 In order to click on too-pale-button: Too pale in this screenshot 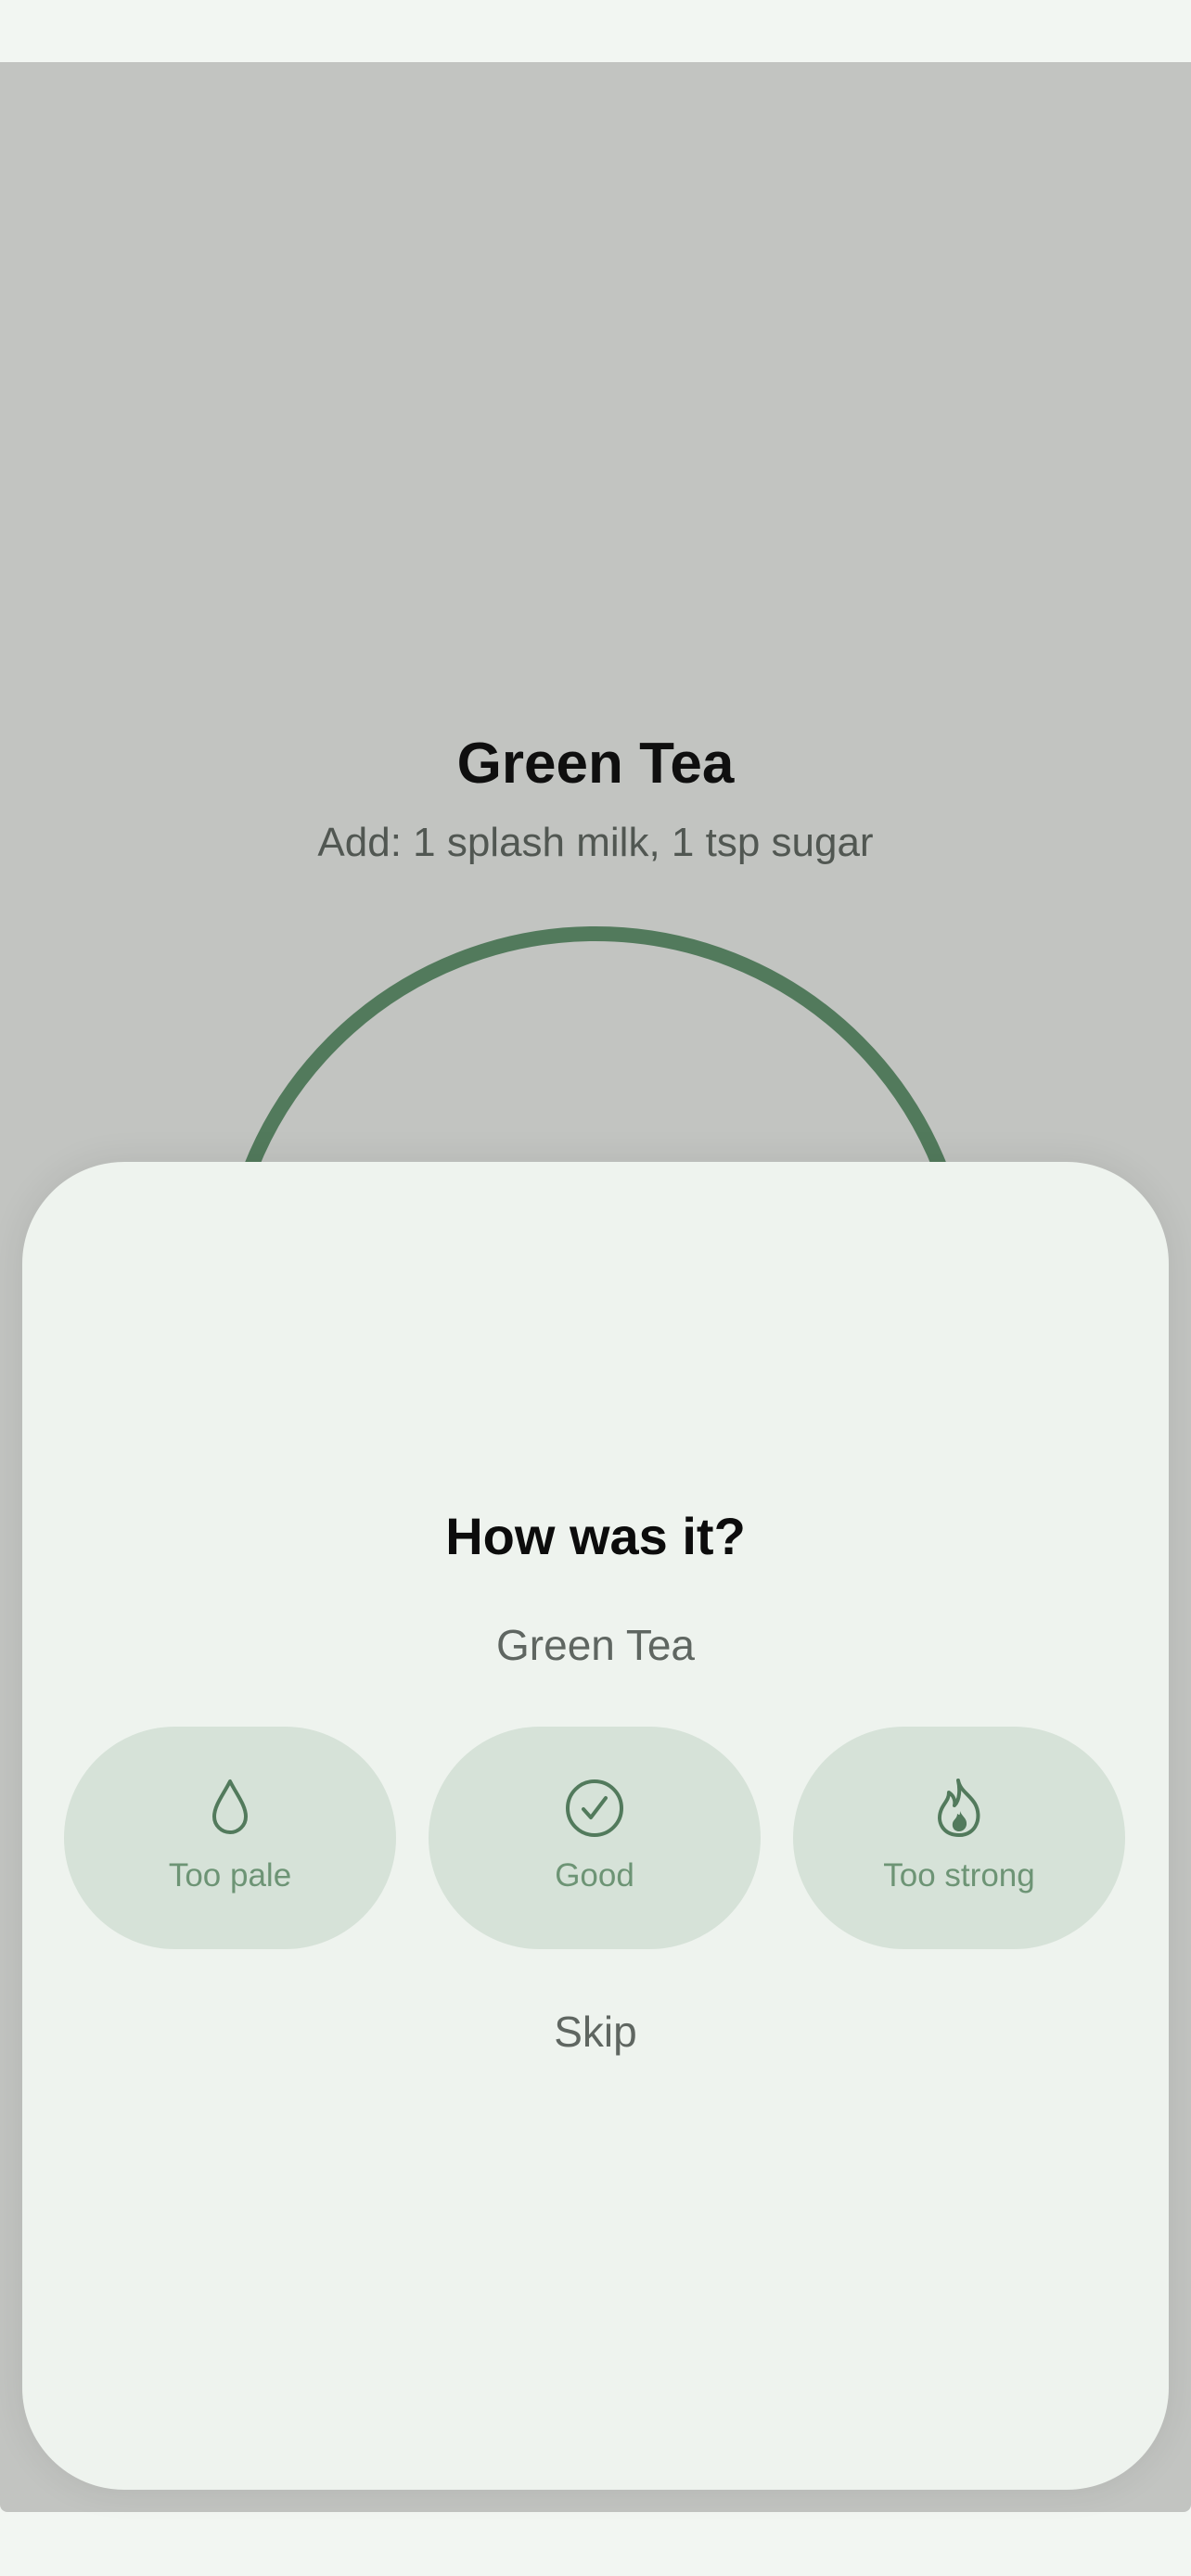, I will do `click(230, 1838)`.